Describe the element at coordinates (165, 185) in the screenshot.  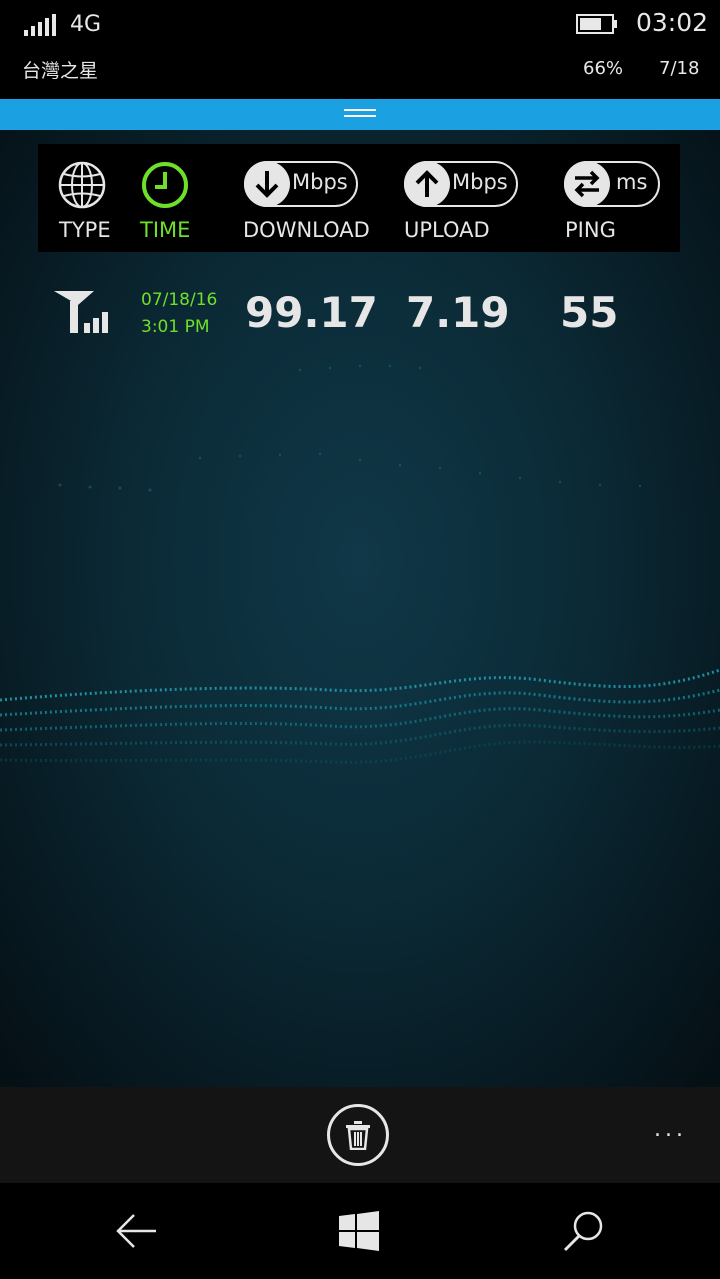
I see `clock-icon` at that location.